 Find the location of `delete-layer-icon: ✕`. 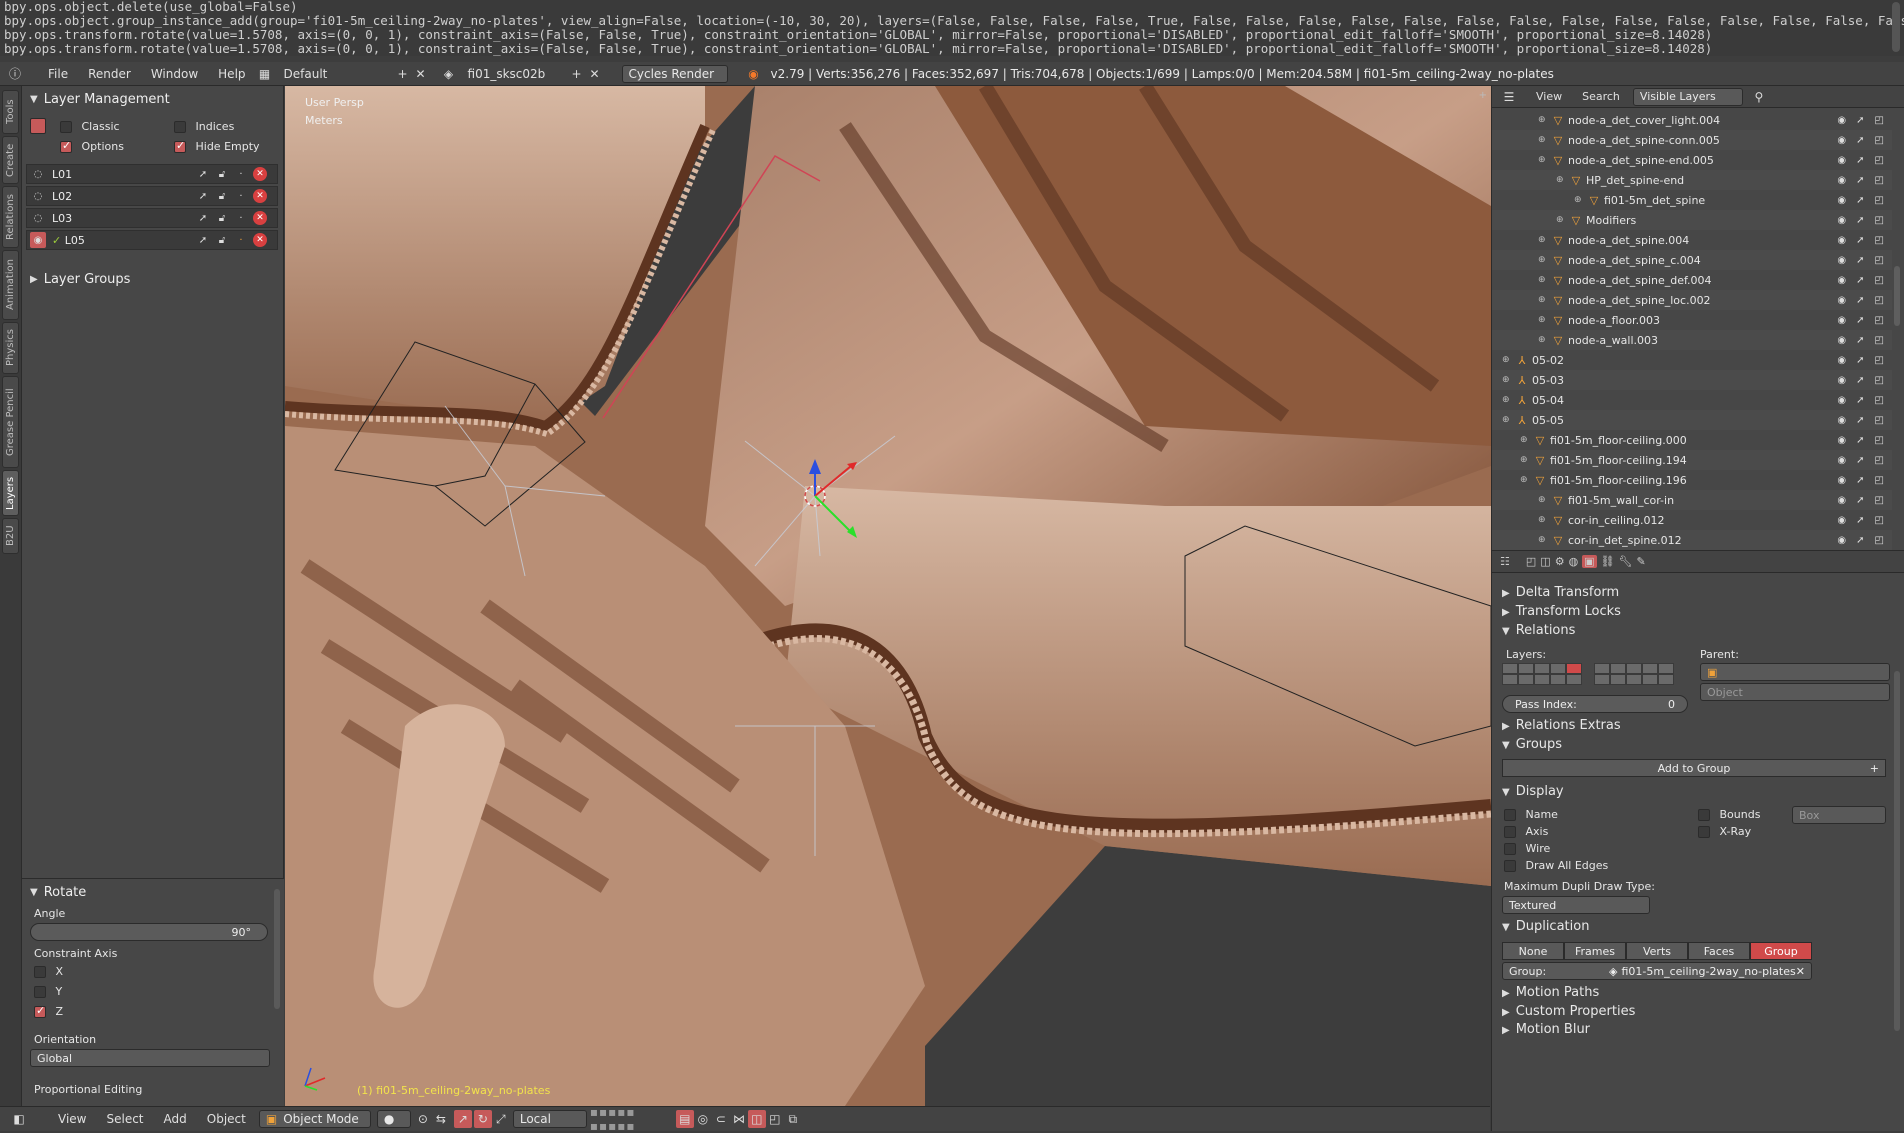

delete-layer-icon: ✕ is located at coordinates (260, 240).